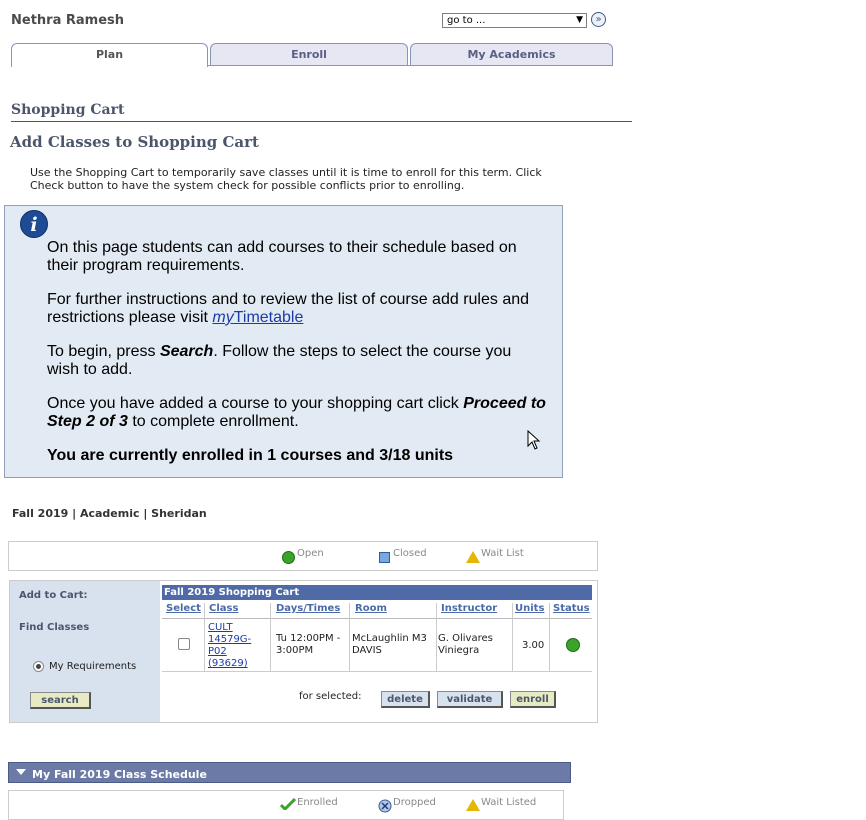  I want to click on room-cell: McLaughlin M3 DAVIS, so click(389, 644).